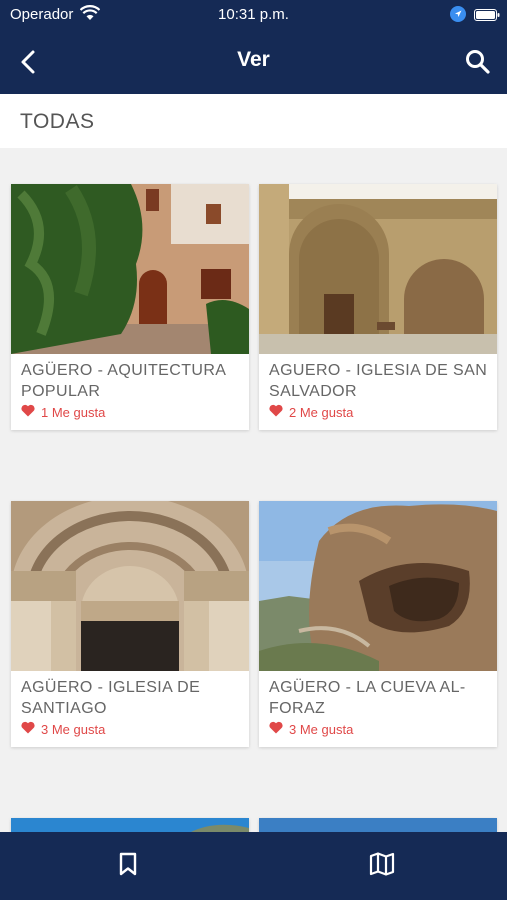  I want to click on card-title: AGÜERO - AQUITECTURA POPULAR, so click(123, 381).